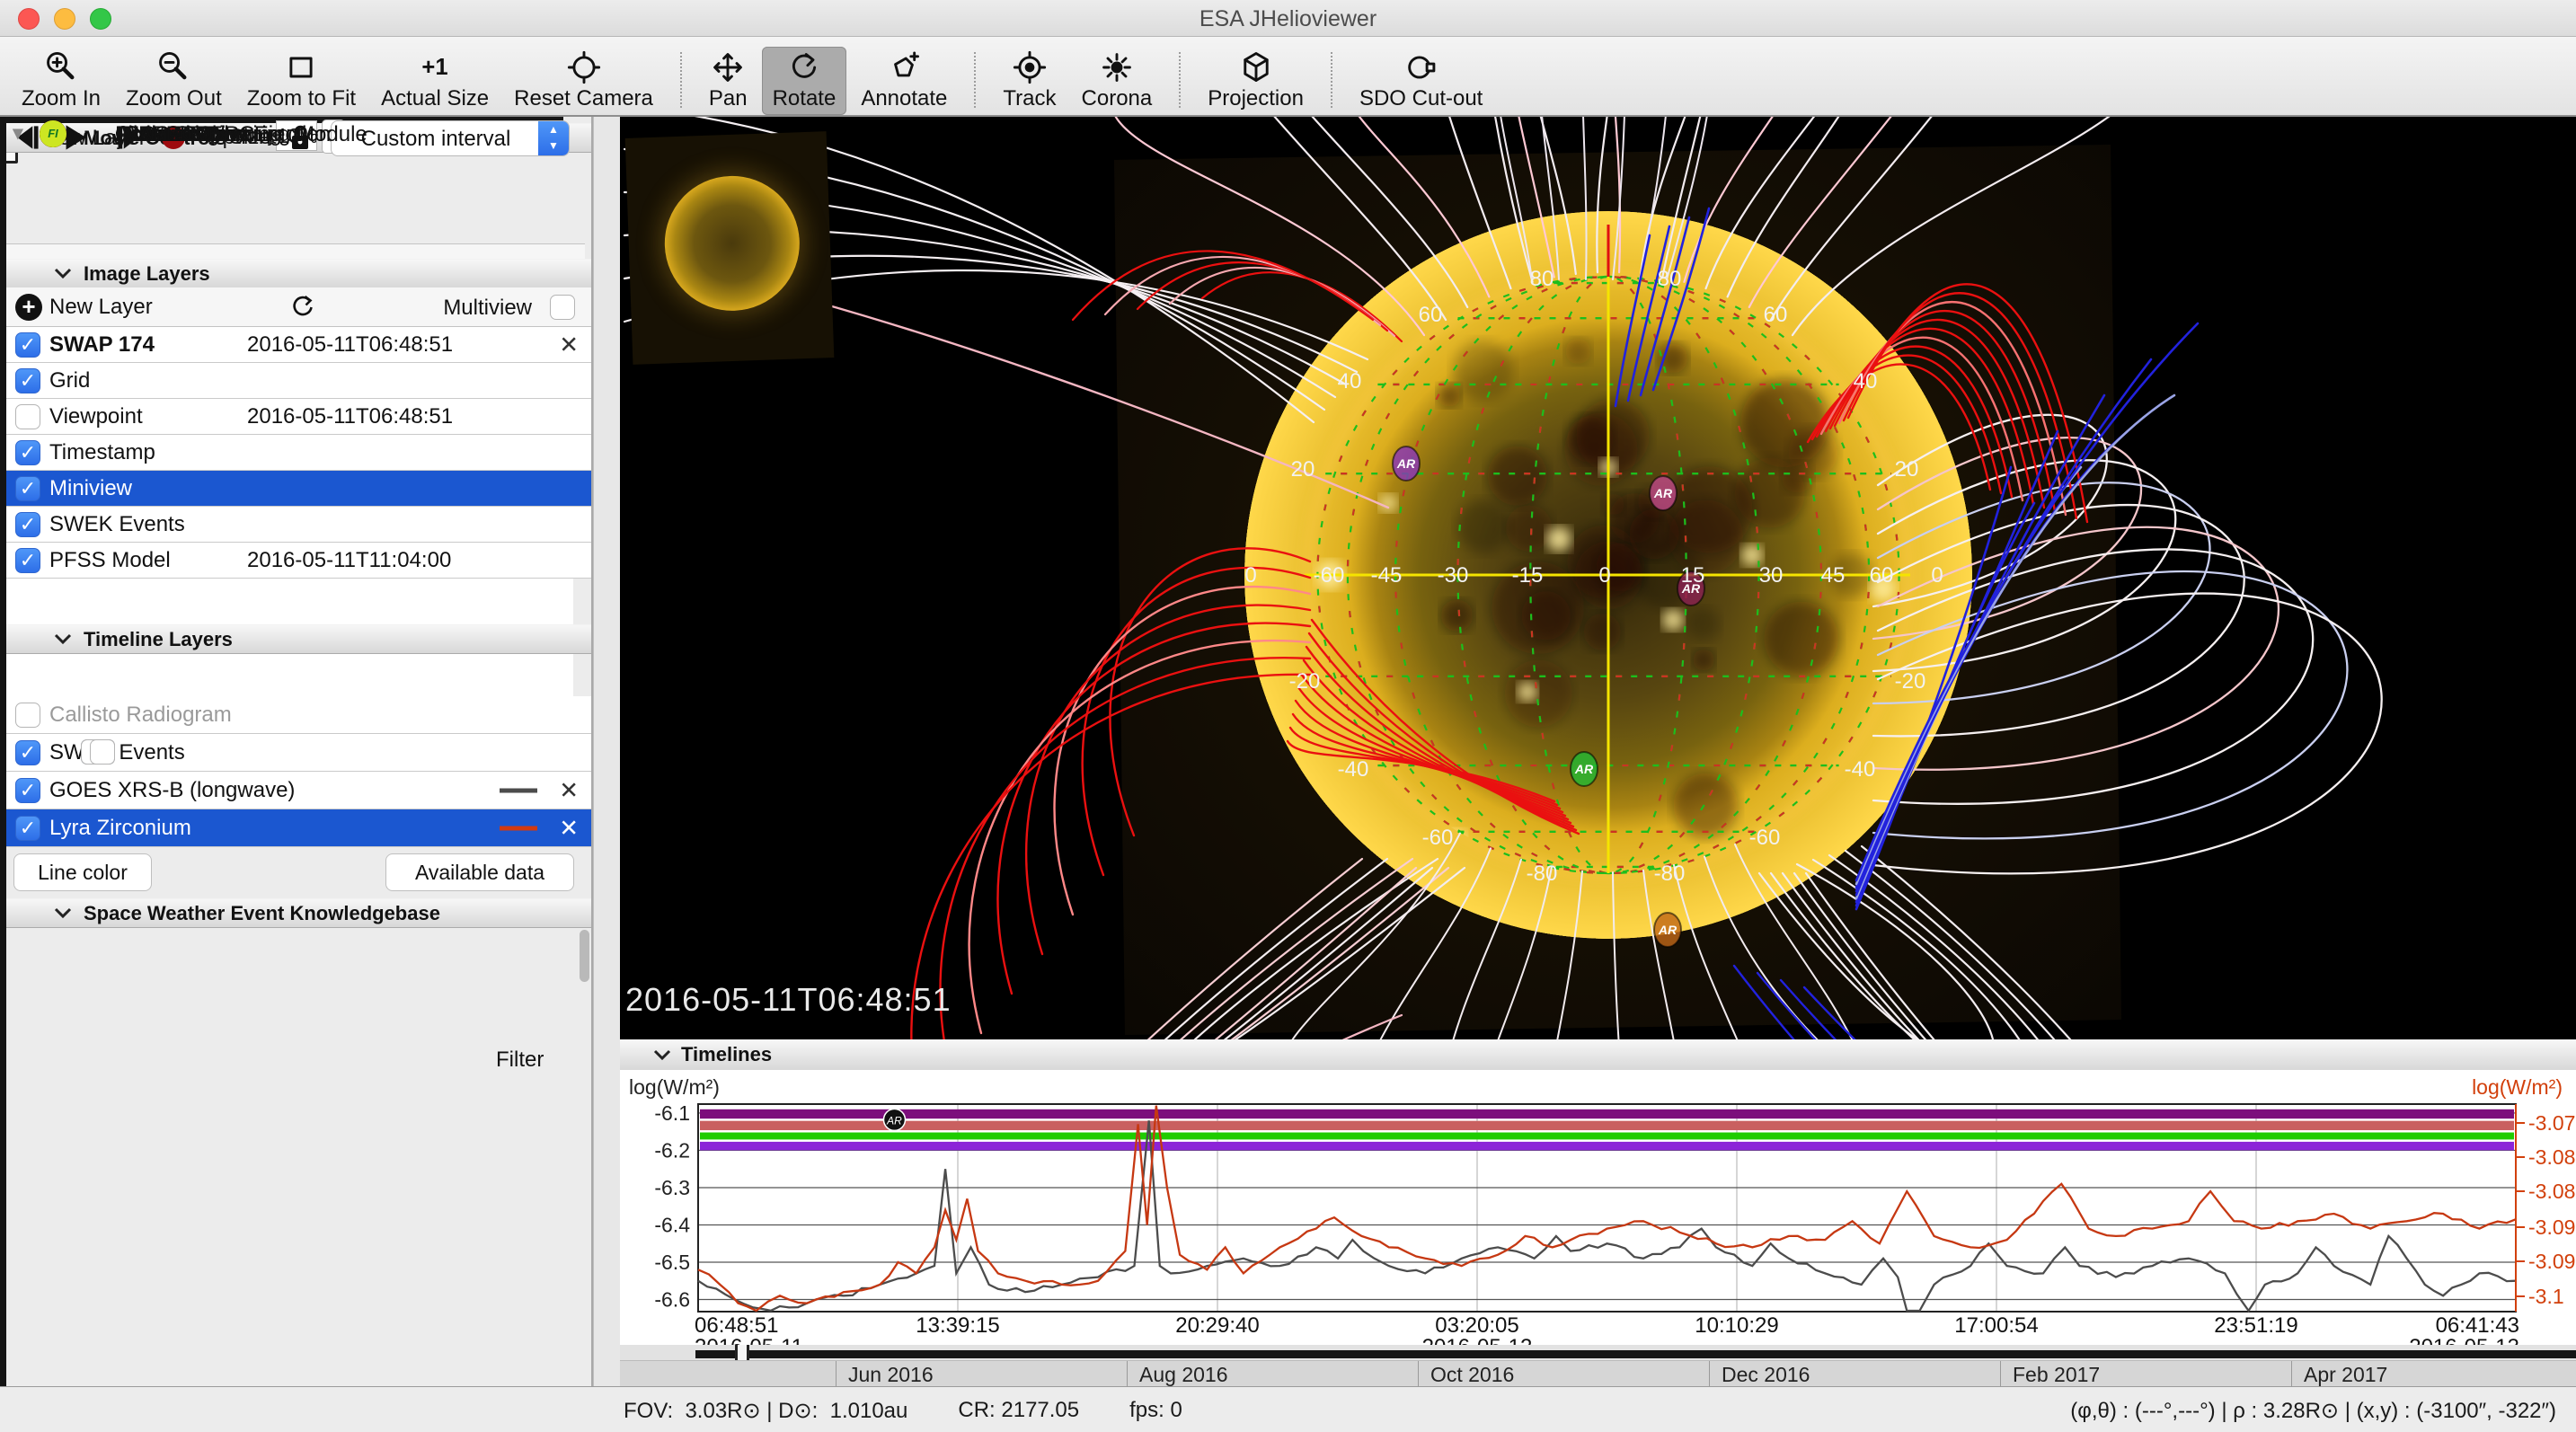 This screenshot has width=2576, height=1432. I want to click on toolbar-button-label: Zoom to Fit, so click(302, 98).